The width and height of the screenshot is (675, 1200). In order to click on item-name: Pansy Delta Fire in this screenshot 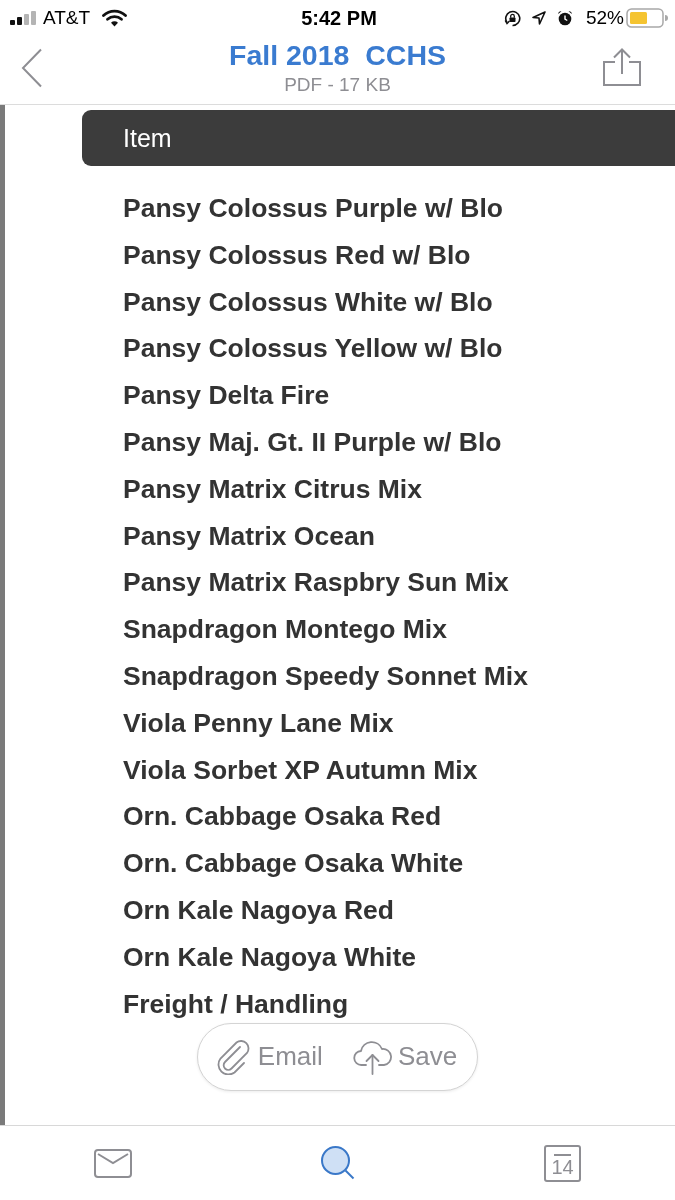, I will do `click(226, 395)`.